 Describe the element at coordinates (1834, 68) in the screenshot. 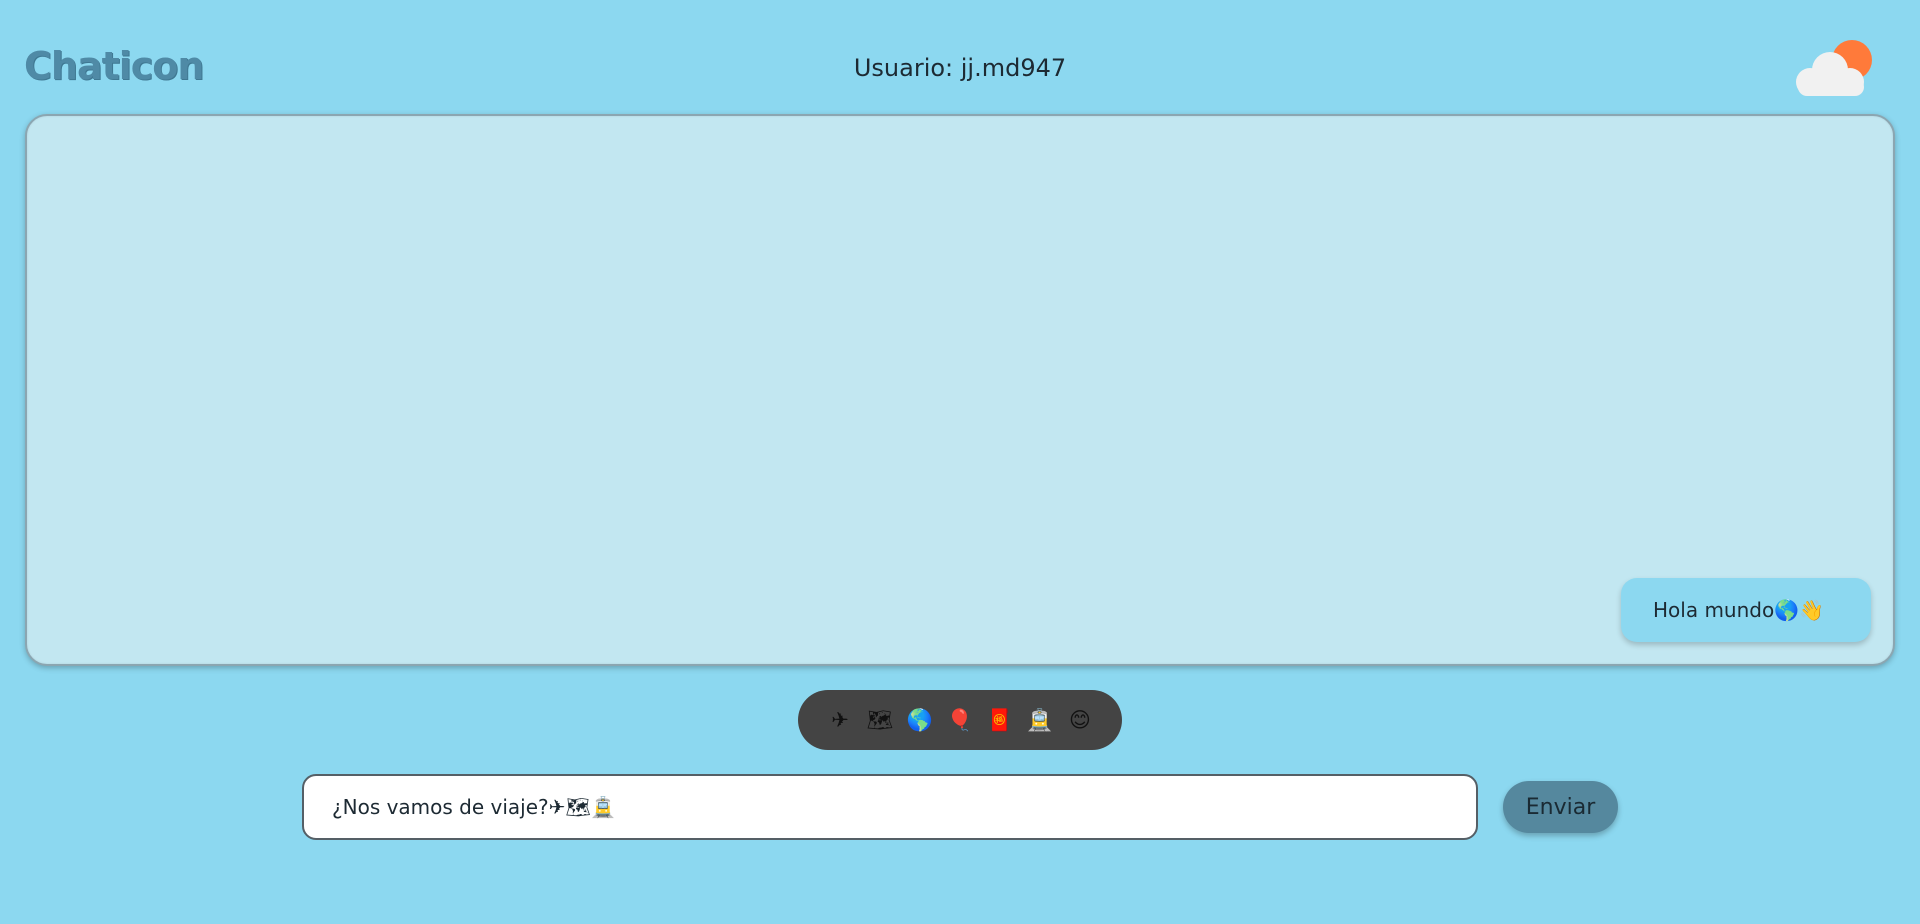

I see `cloud-sun-icon` at that location.